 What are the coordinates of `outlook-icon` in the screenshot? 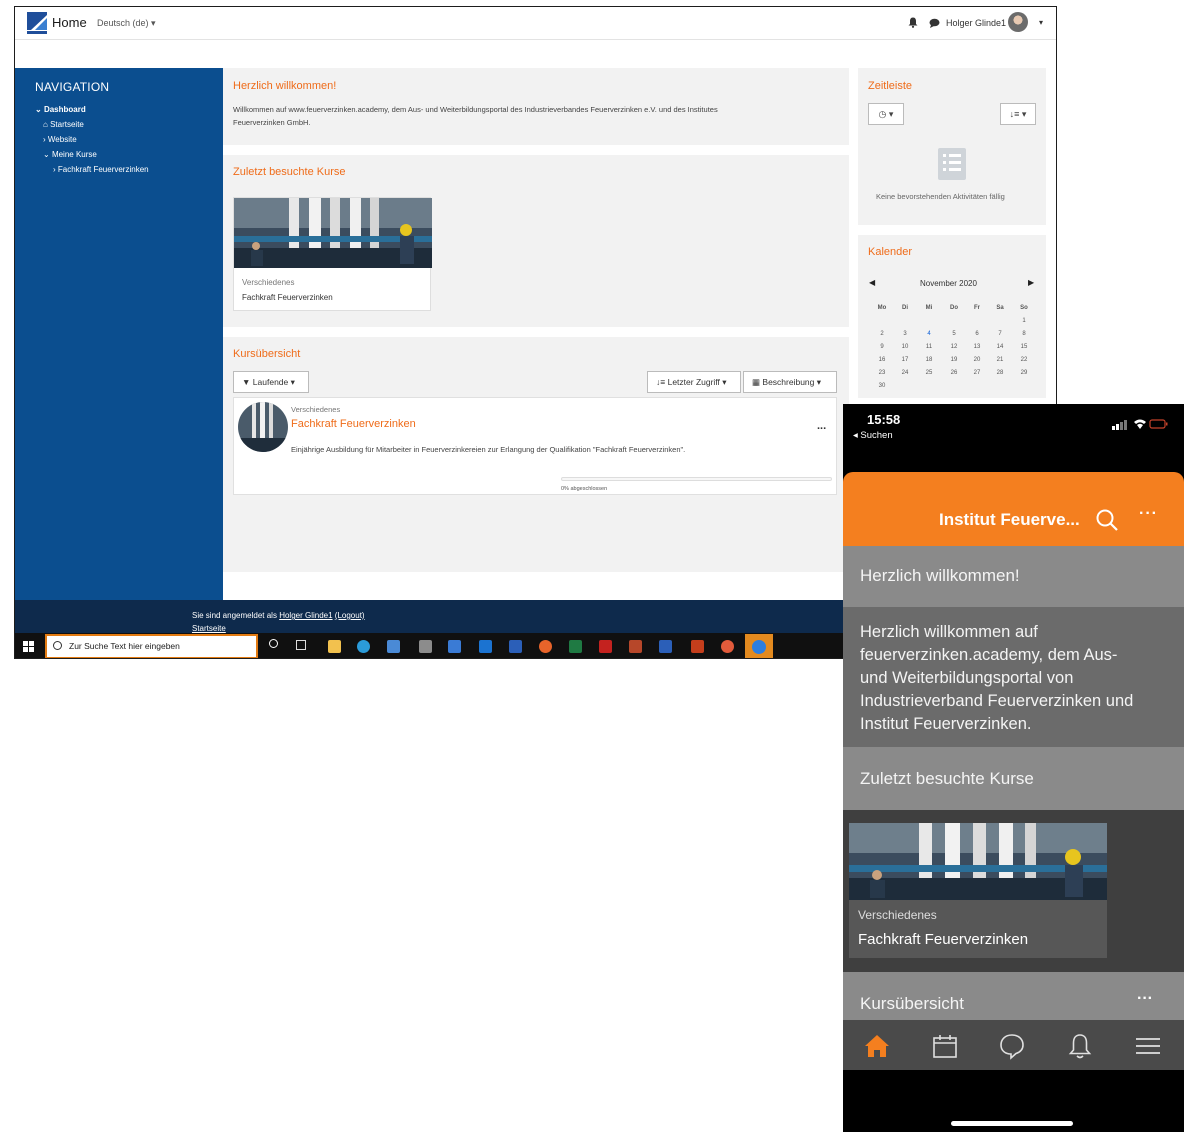 It's located at (485, 646).